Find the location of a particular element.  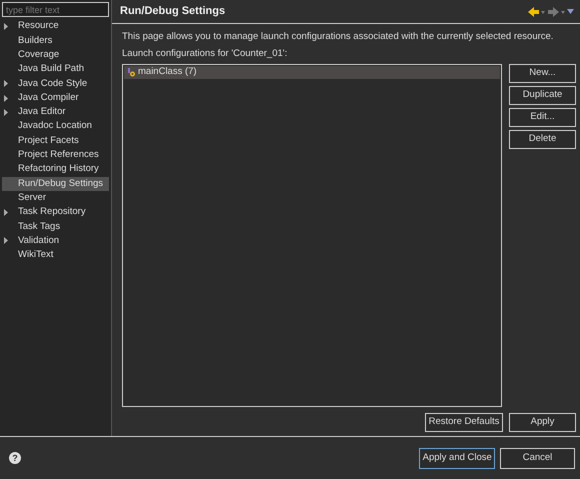

list-item: mainClass (7) is located at coordinates (312, 72).